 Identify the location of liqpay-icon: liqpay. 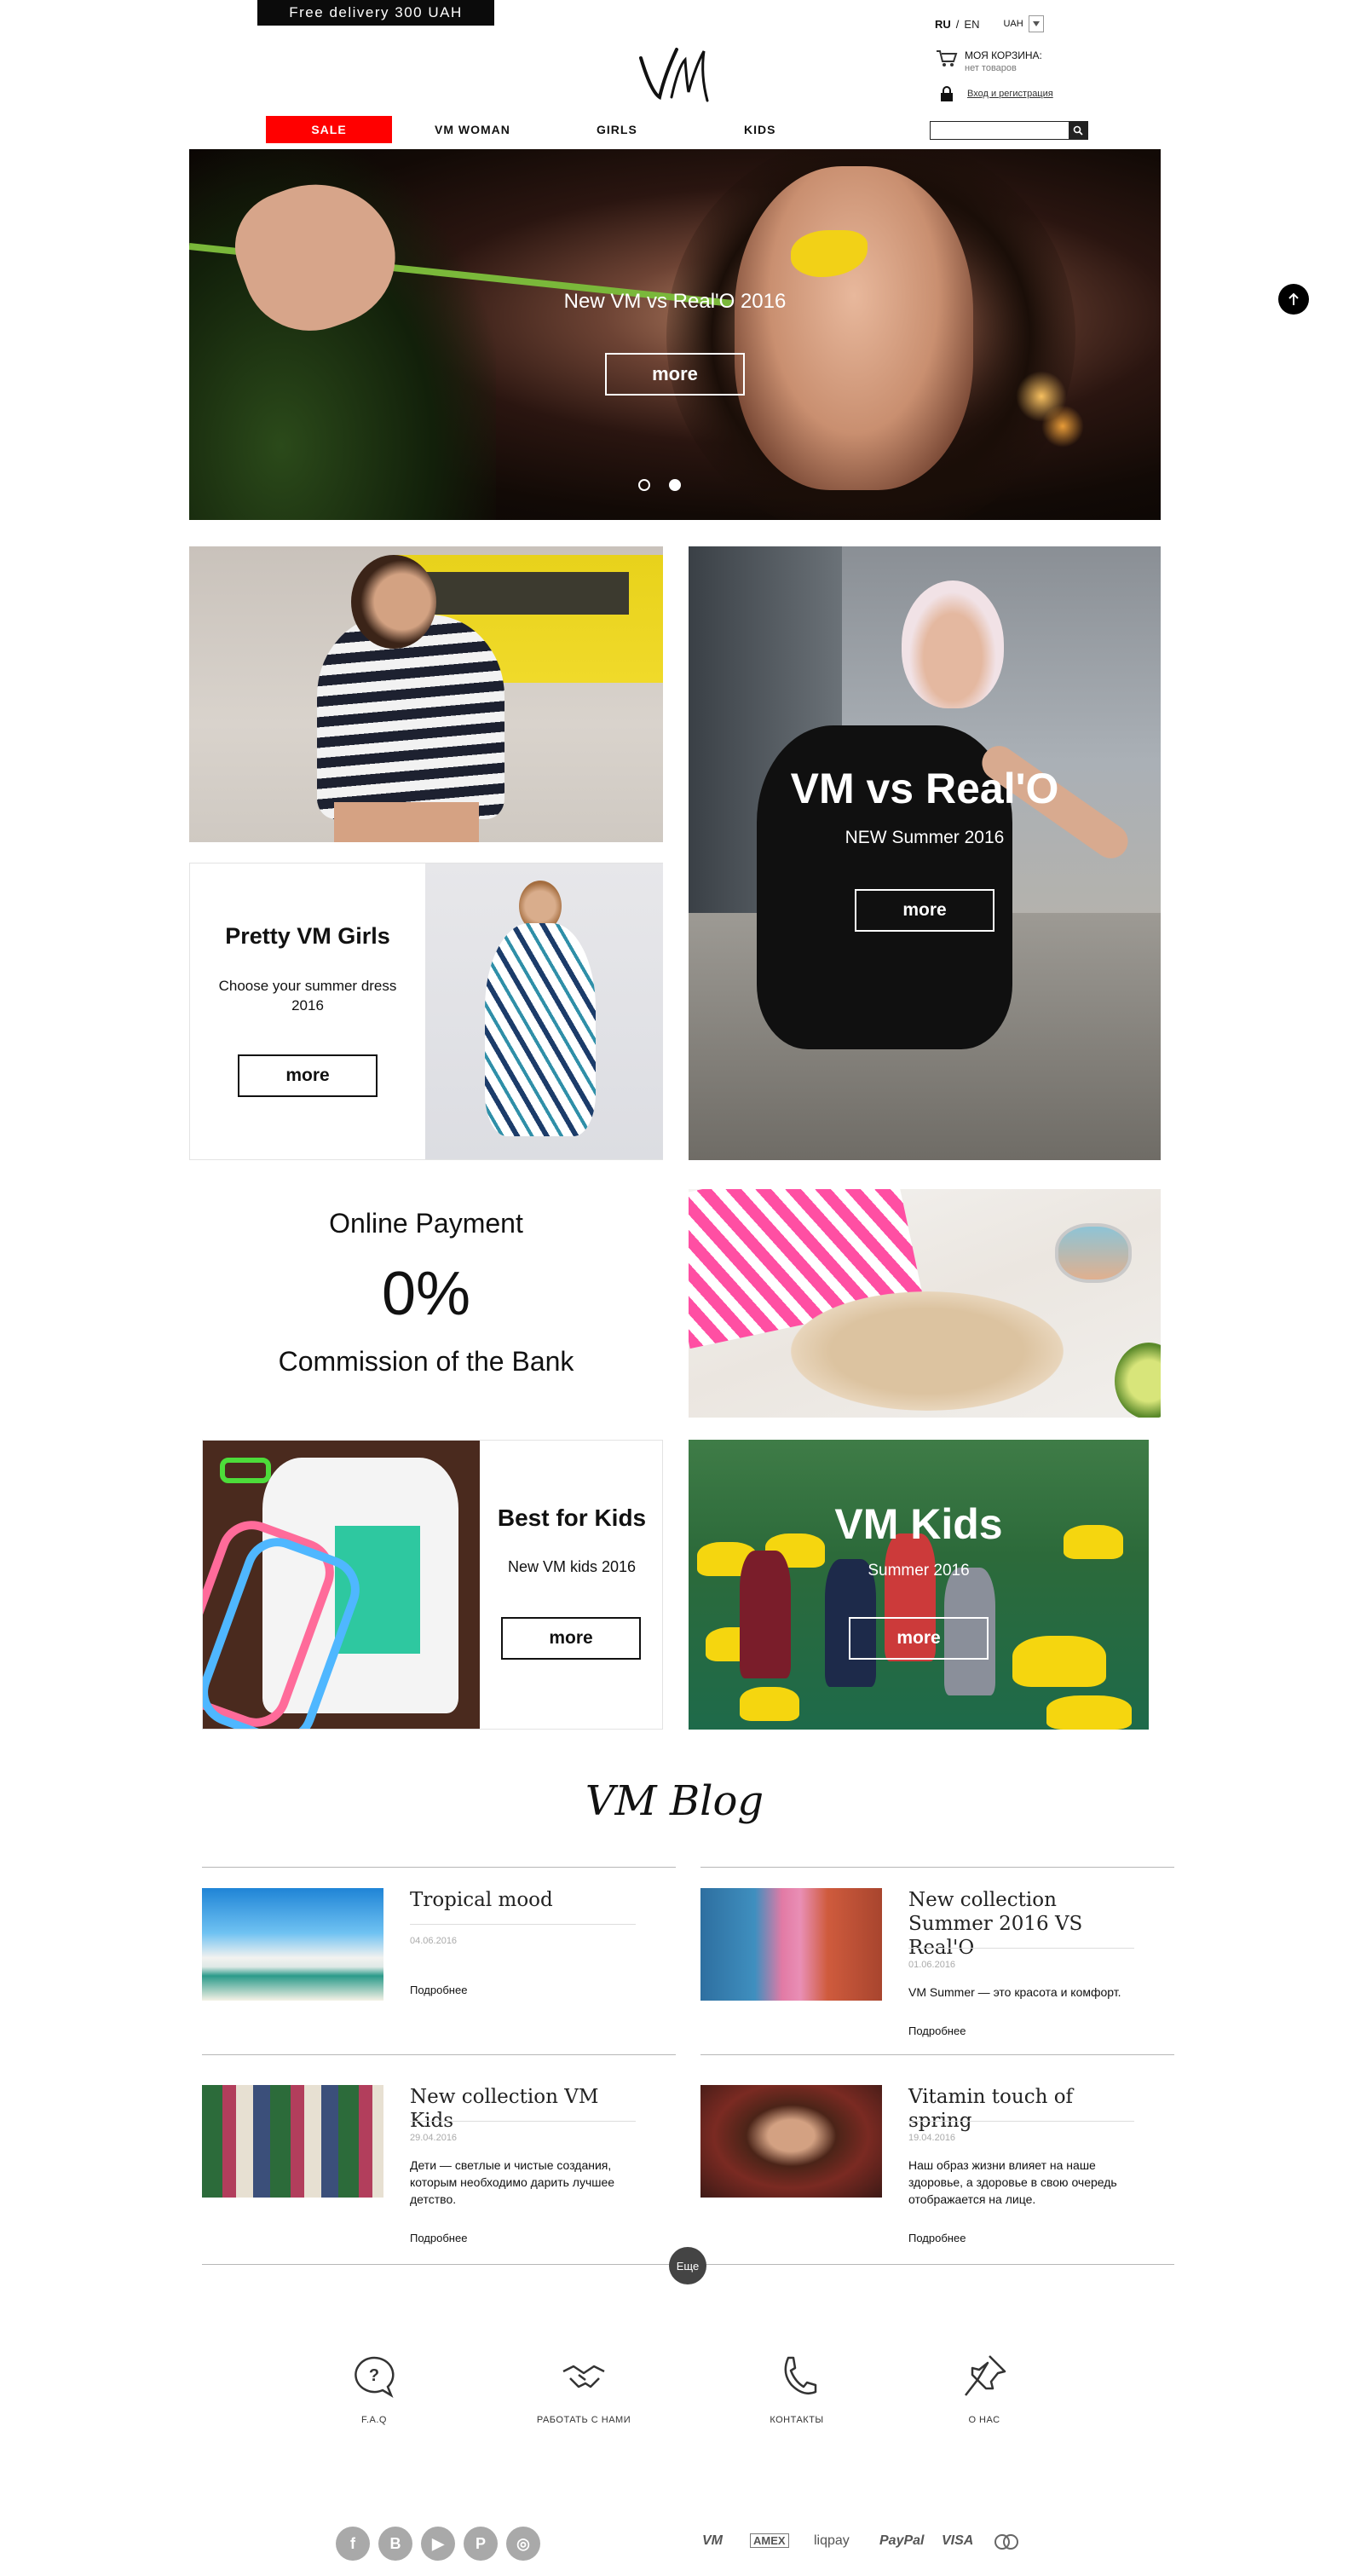
(832, 2540).